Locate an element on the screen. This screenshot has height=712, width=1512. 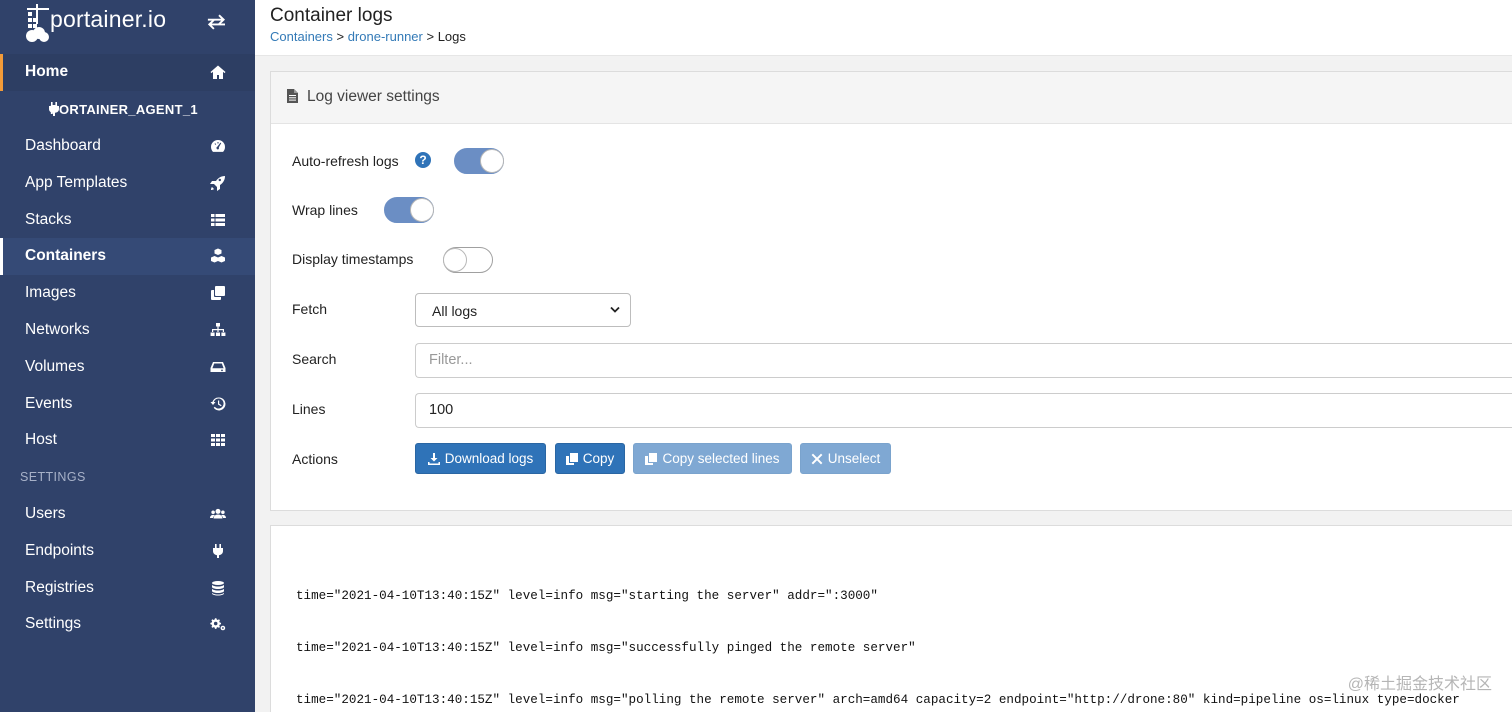
watermark: @稀土掘金技术社区 is located at coordinates (1419, 684).